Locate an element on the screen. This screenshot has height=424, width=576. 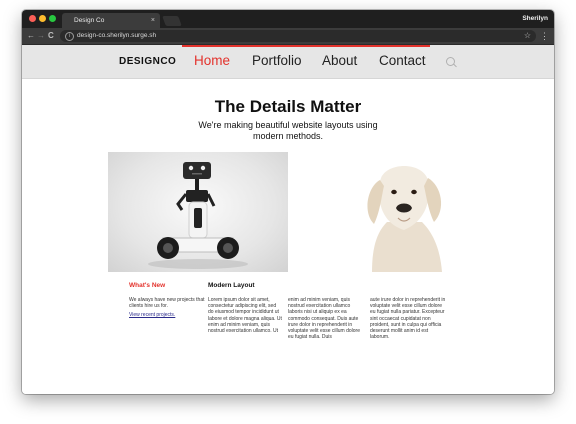
modern-layout-heading: Modern Layout is located at coordinates (231, 285).